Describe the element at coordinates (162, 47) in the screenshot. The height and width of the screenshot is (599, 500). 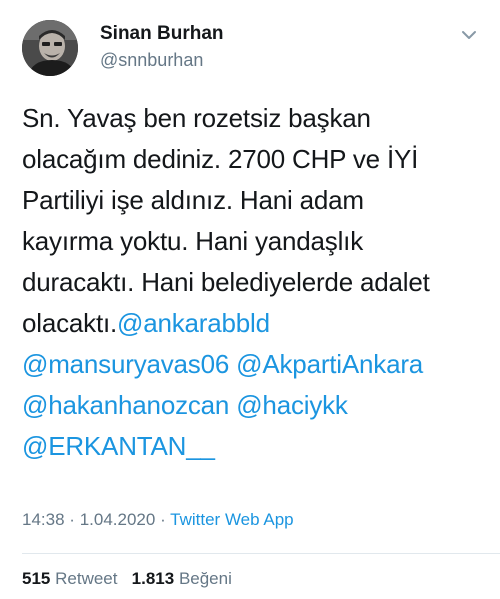
I see `user-names: Sinan Burhan @snnburhan` at that location.